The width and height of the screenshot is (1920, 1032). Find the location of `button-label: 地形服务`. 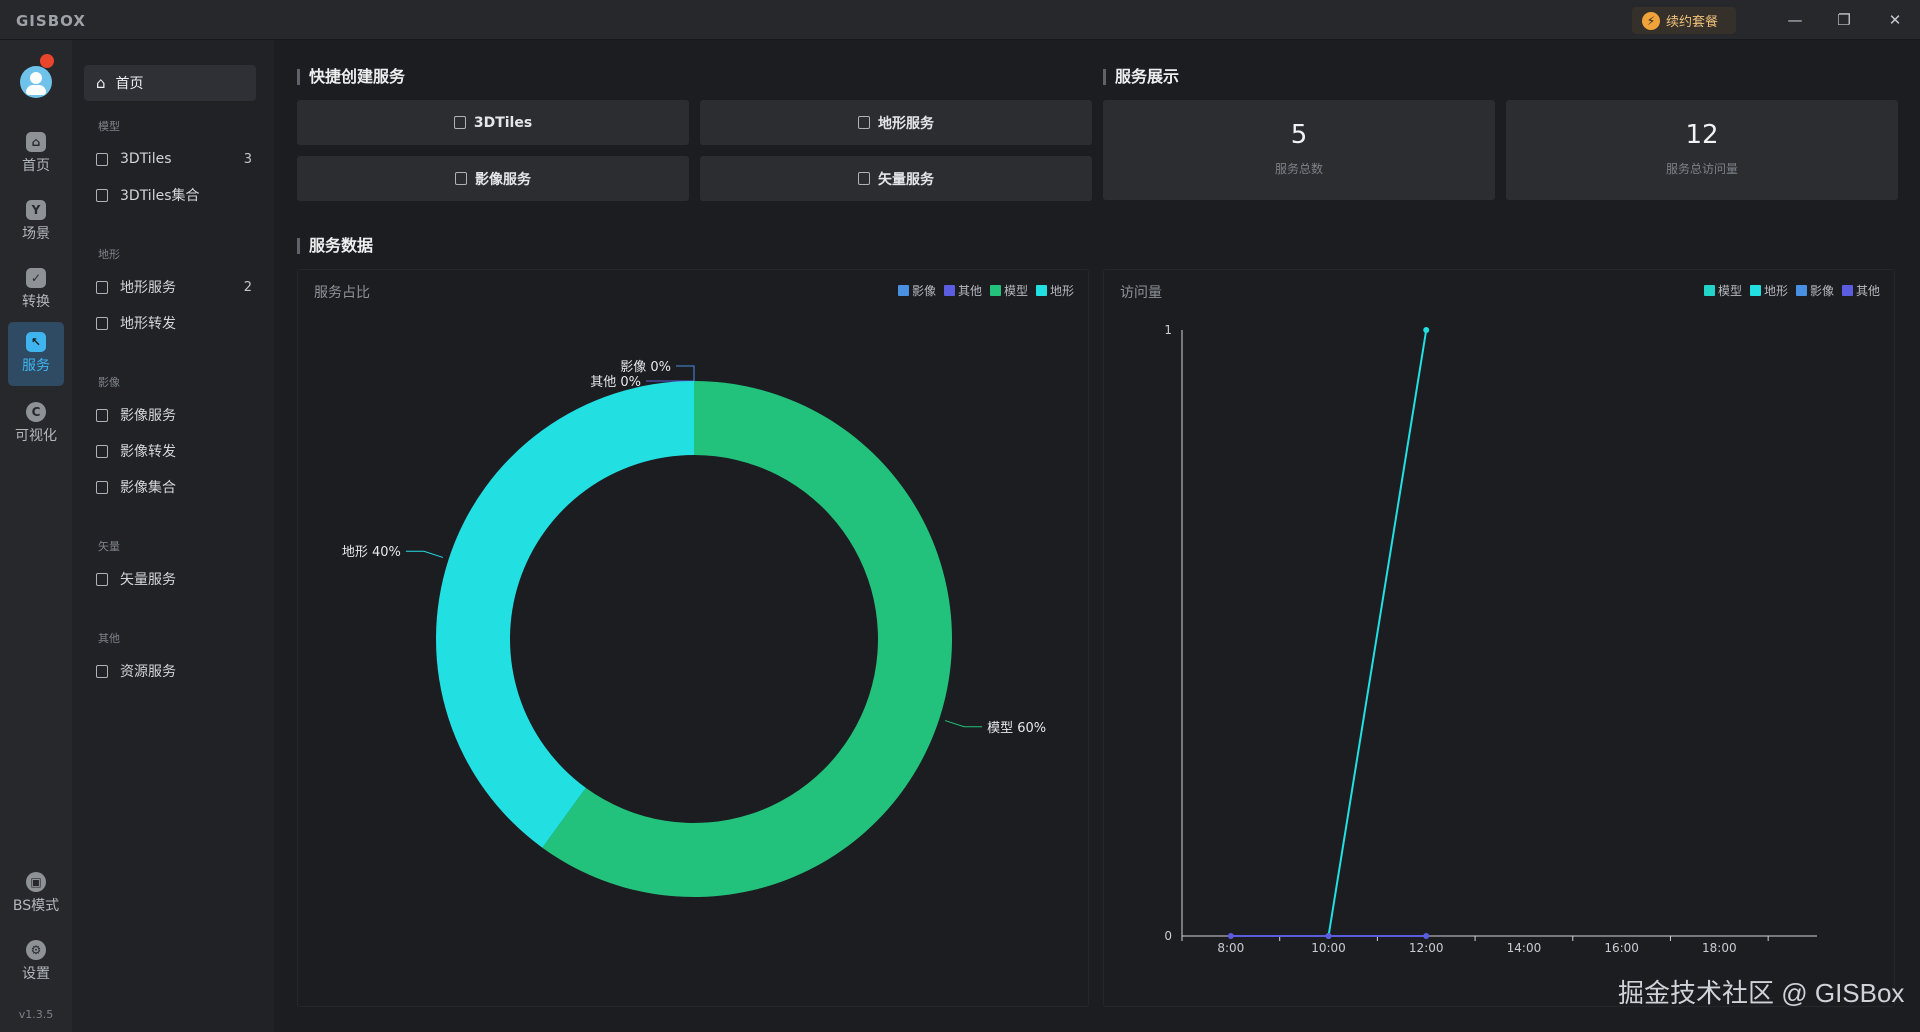

button-label: 地形服务 is located at coordinates (906, 123).